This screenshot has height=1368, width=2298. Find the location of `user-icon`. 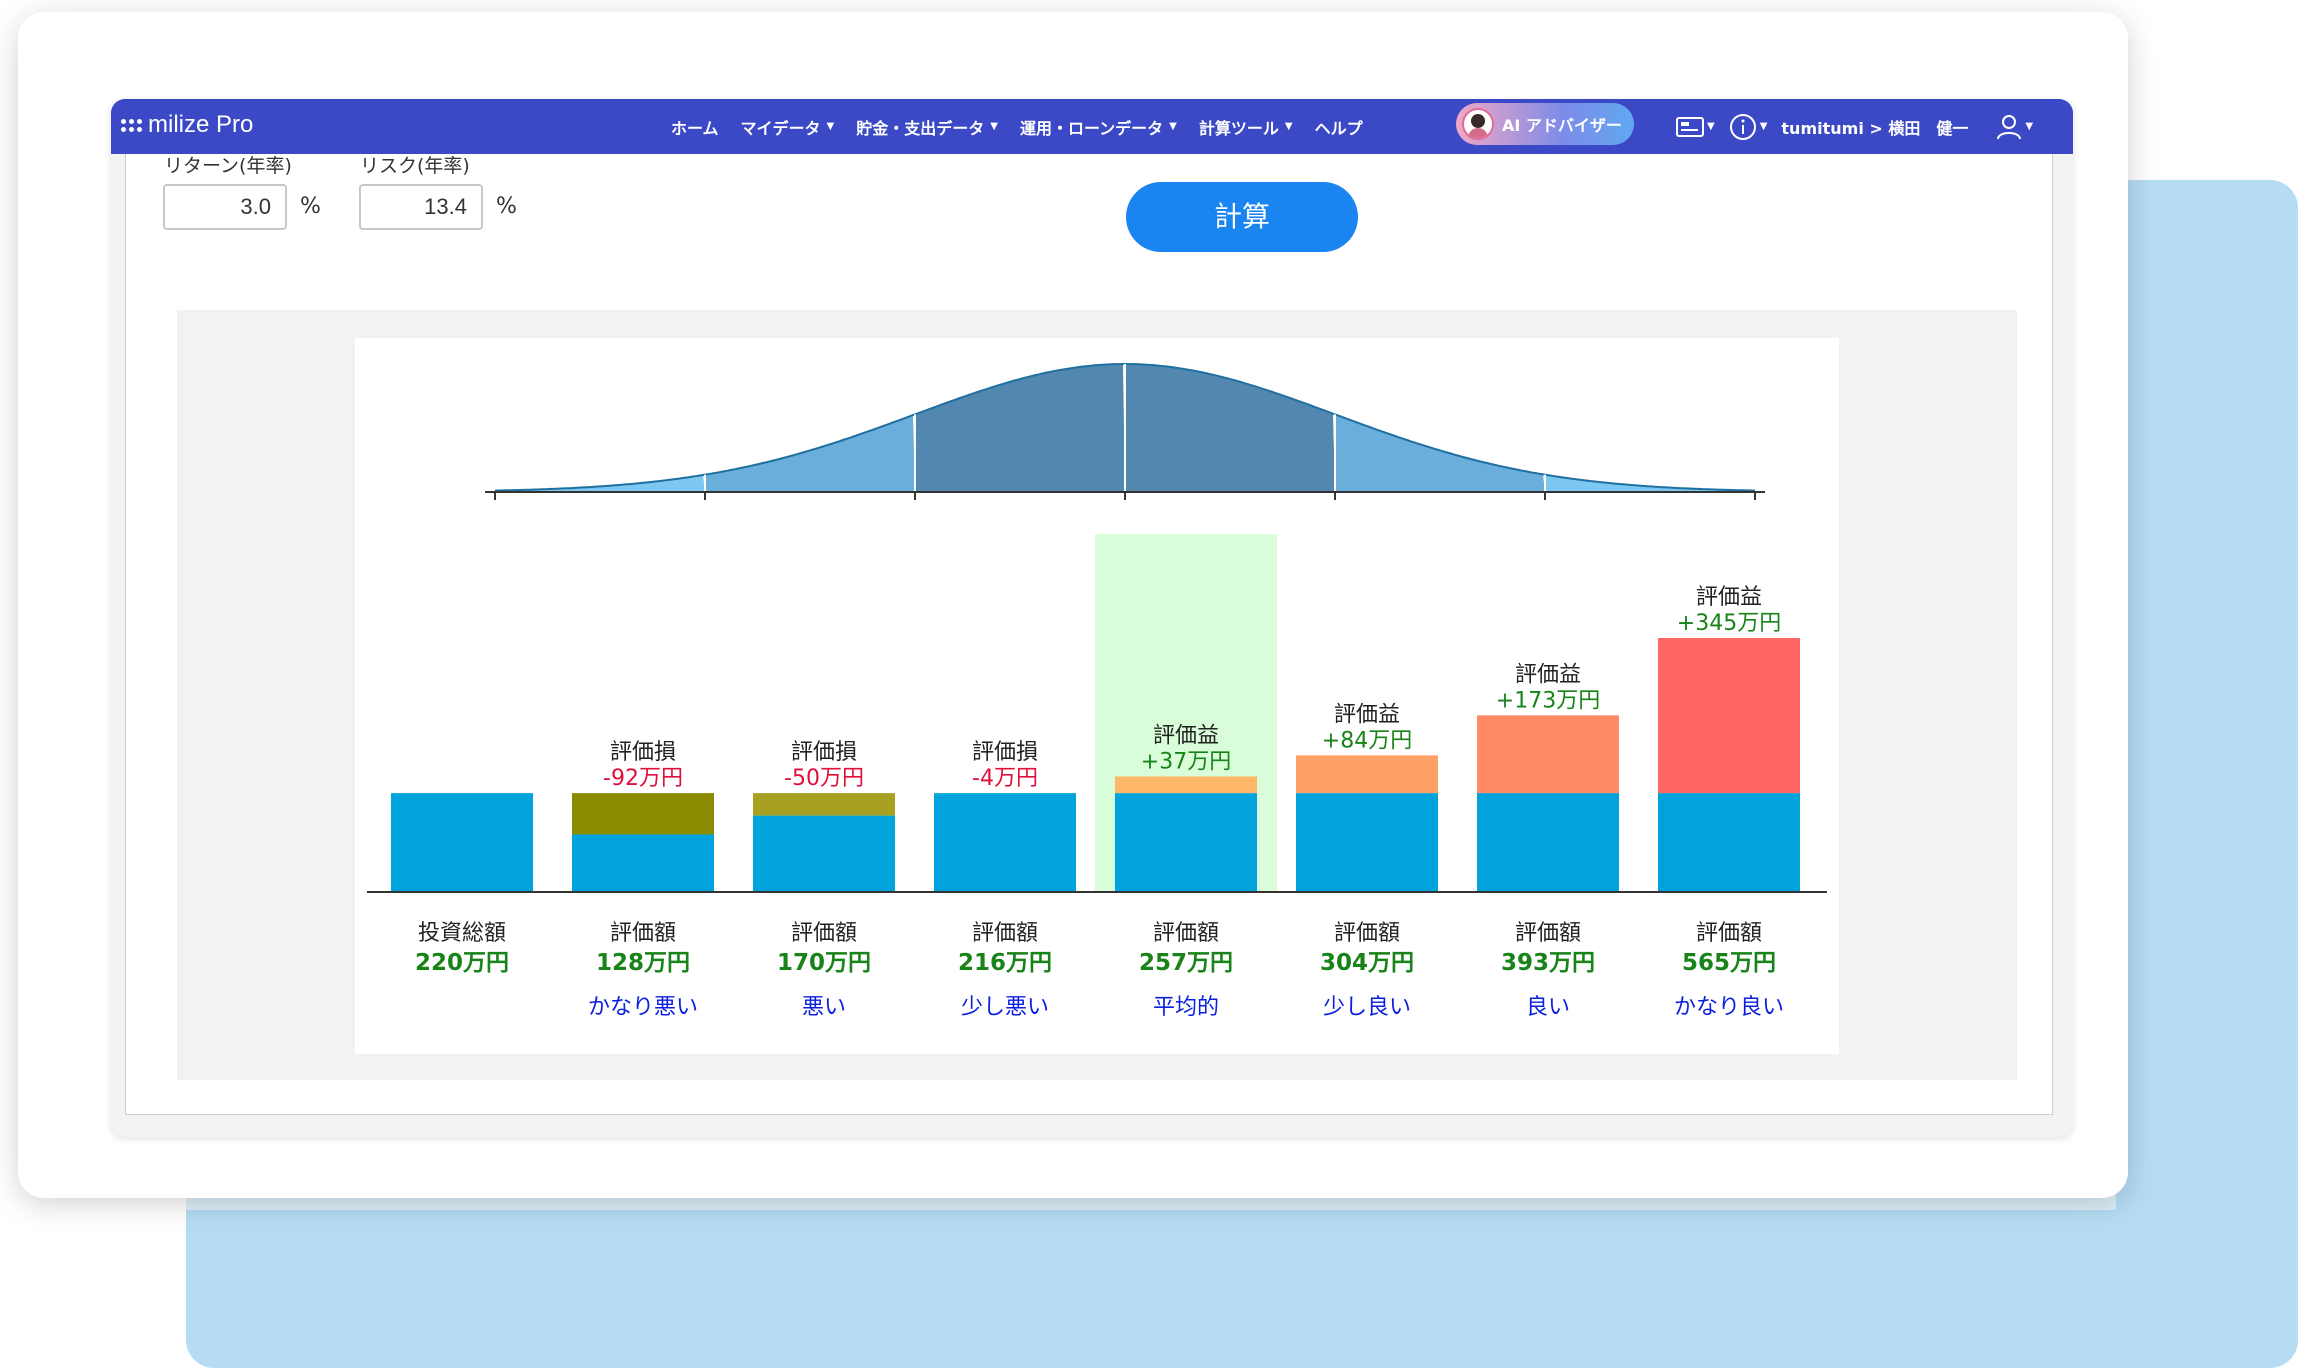

user-icon is located at coordinates (2009, 126).